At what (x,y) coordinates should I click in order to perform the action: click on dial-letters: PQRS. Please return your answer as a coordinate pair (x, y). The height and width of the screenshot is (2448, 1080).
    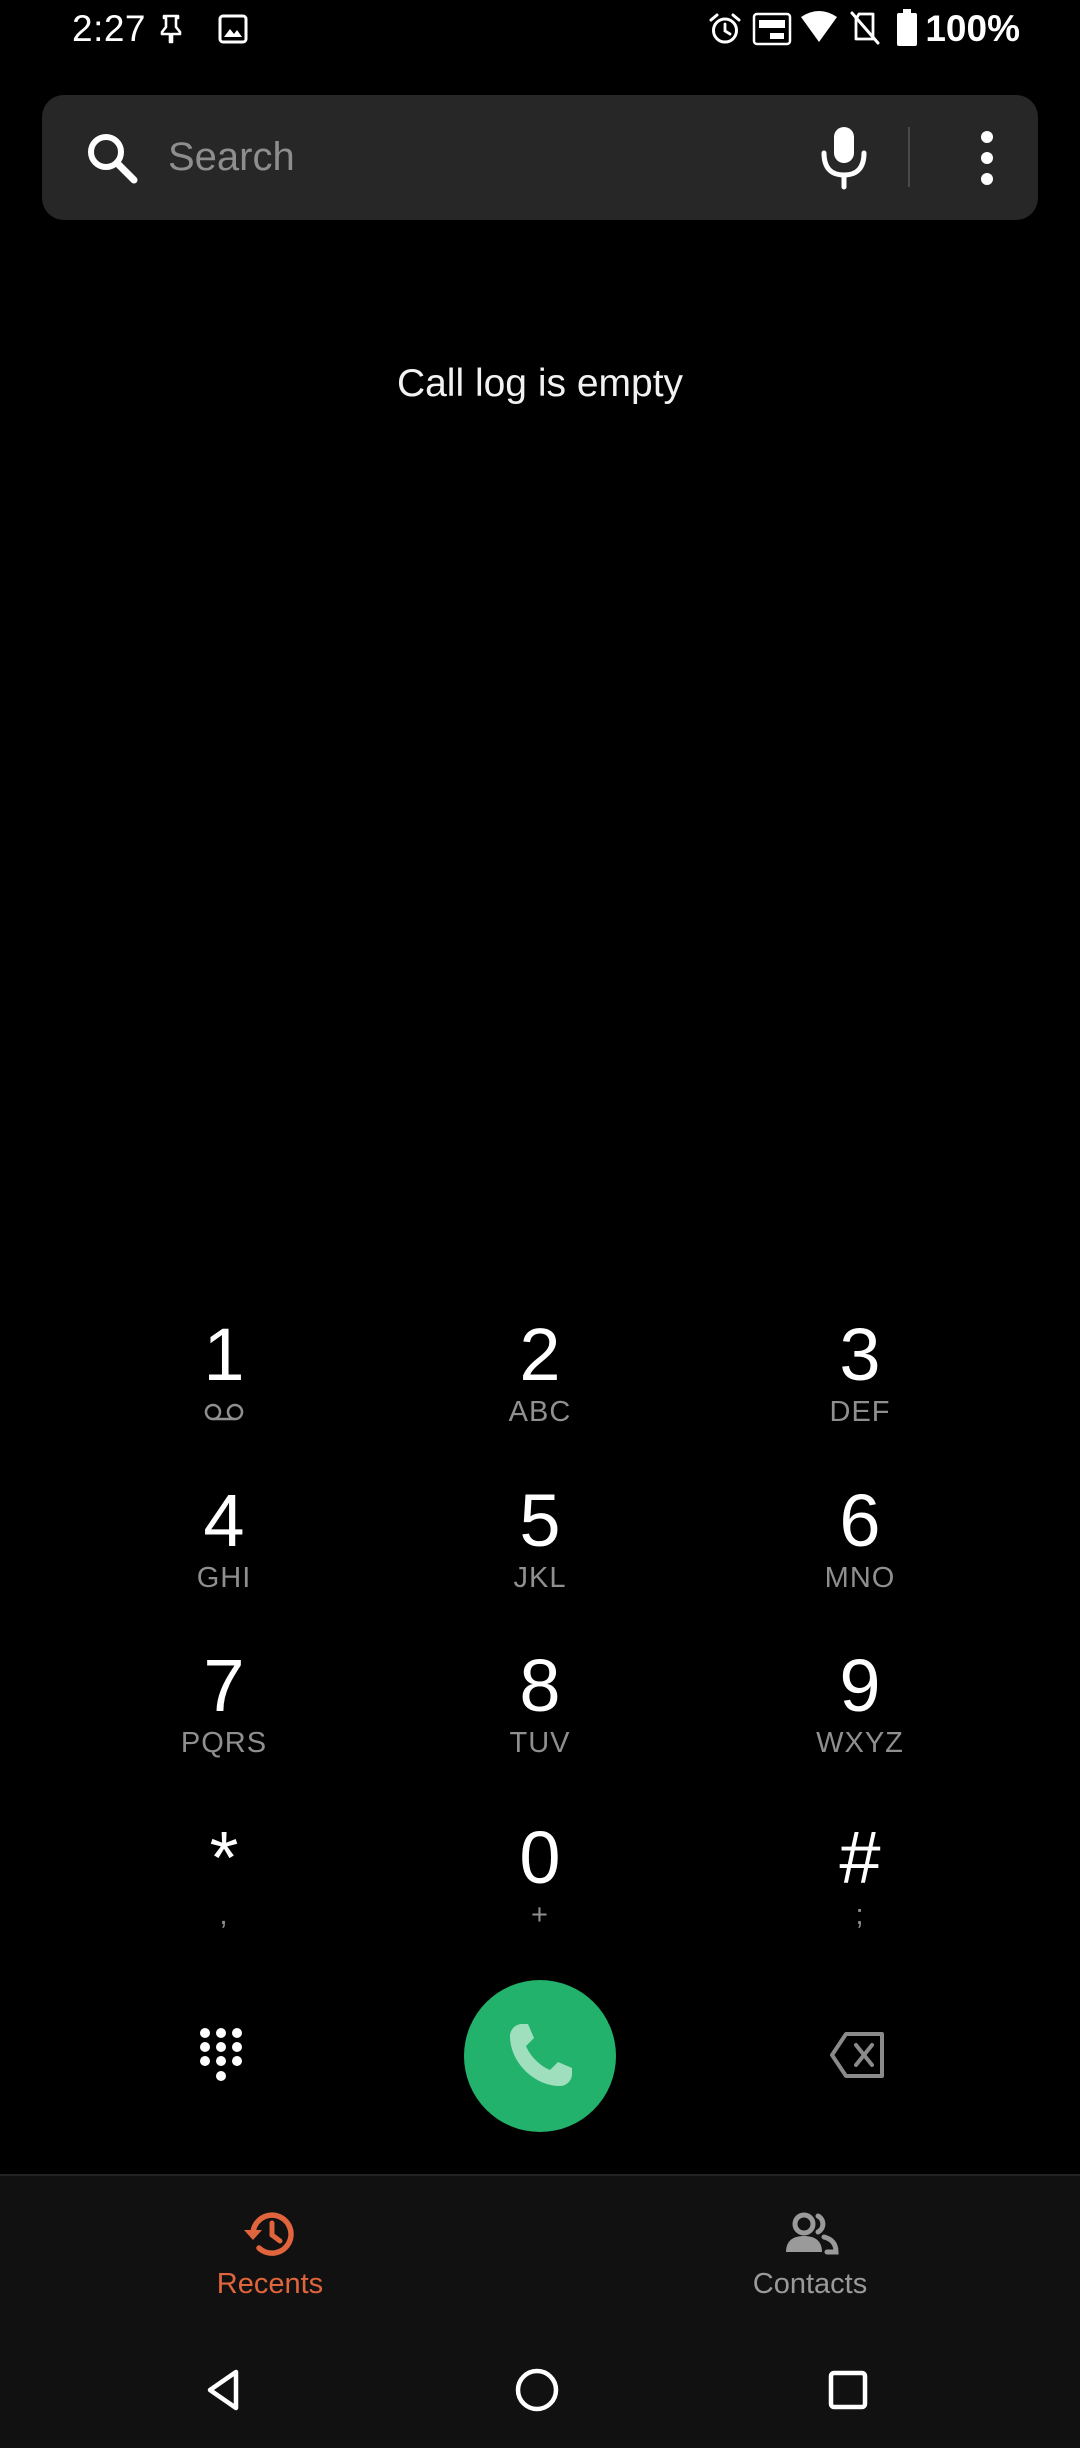
    Looking at the image, I should click on (224, 1743).